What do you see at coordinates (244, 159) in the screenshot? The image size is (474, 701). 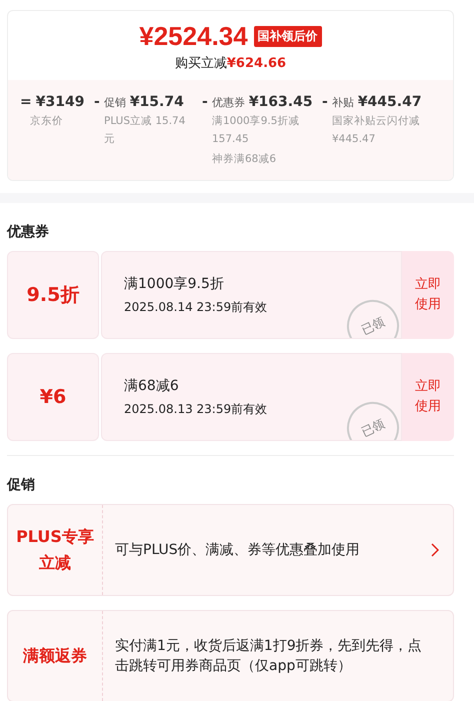 I see `breakdown-note: 神券满68减6` at bounding box center [244, 159].